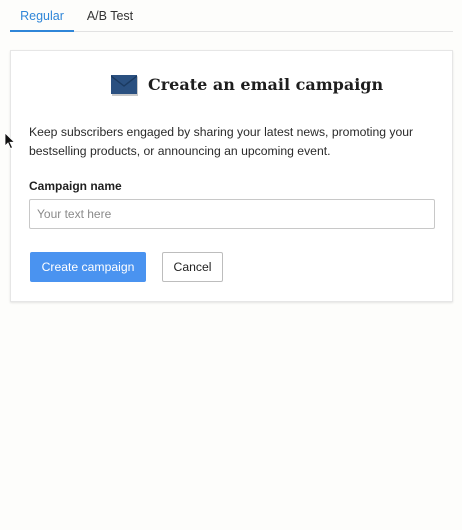  Describe the element at coordinates (88, 267) in the screenshot. I see `create-campaign-button: Create campaign` at that location.